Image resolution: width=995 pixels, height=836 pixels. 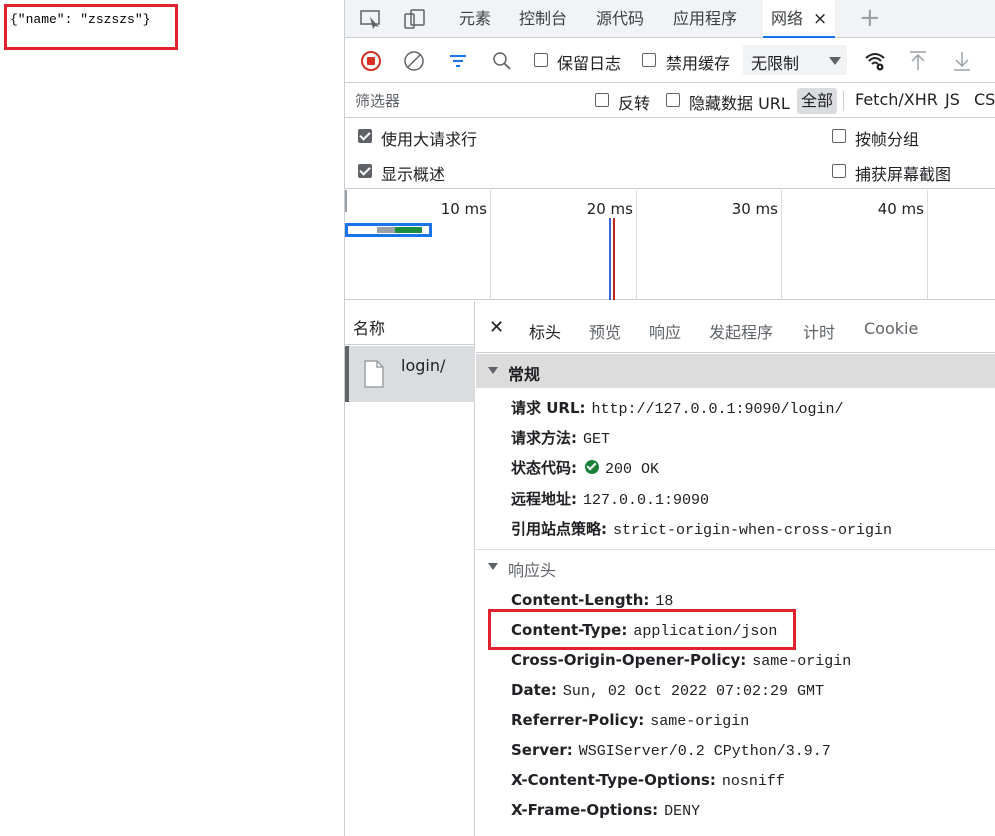 What do you see at coordinates (542, 750) in the screenshot?
I see `header-key: Server:` at bounding box center [542, 750].